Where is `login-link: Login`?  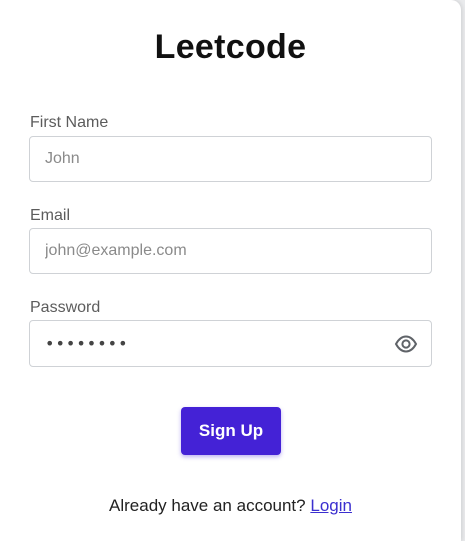
login-link: Login is located at coordinates (331, 505).